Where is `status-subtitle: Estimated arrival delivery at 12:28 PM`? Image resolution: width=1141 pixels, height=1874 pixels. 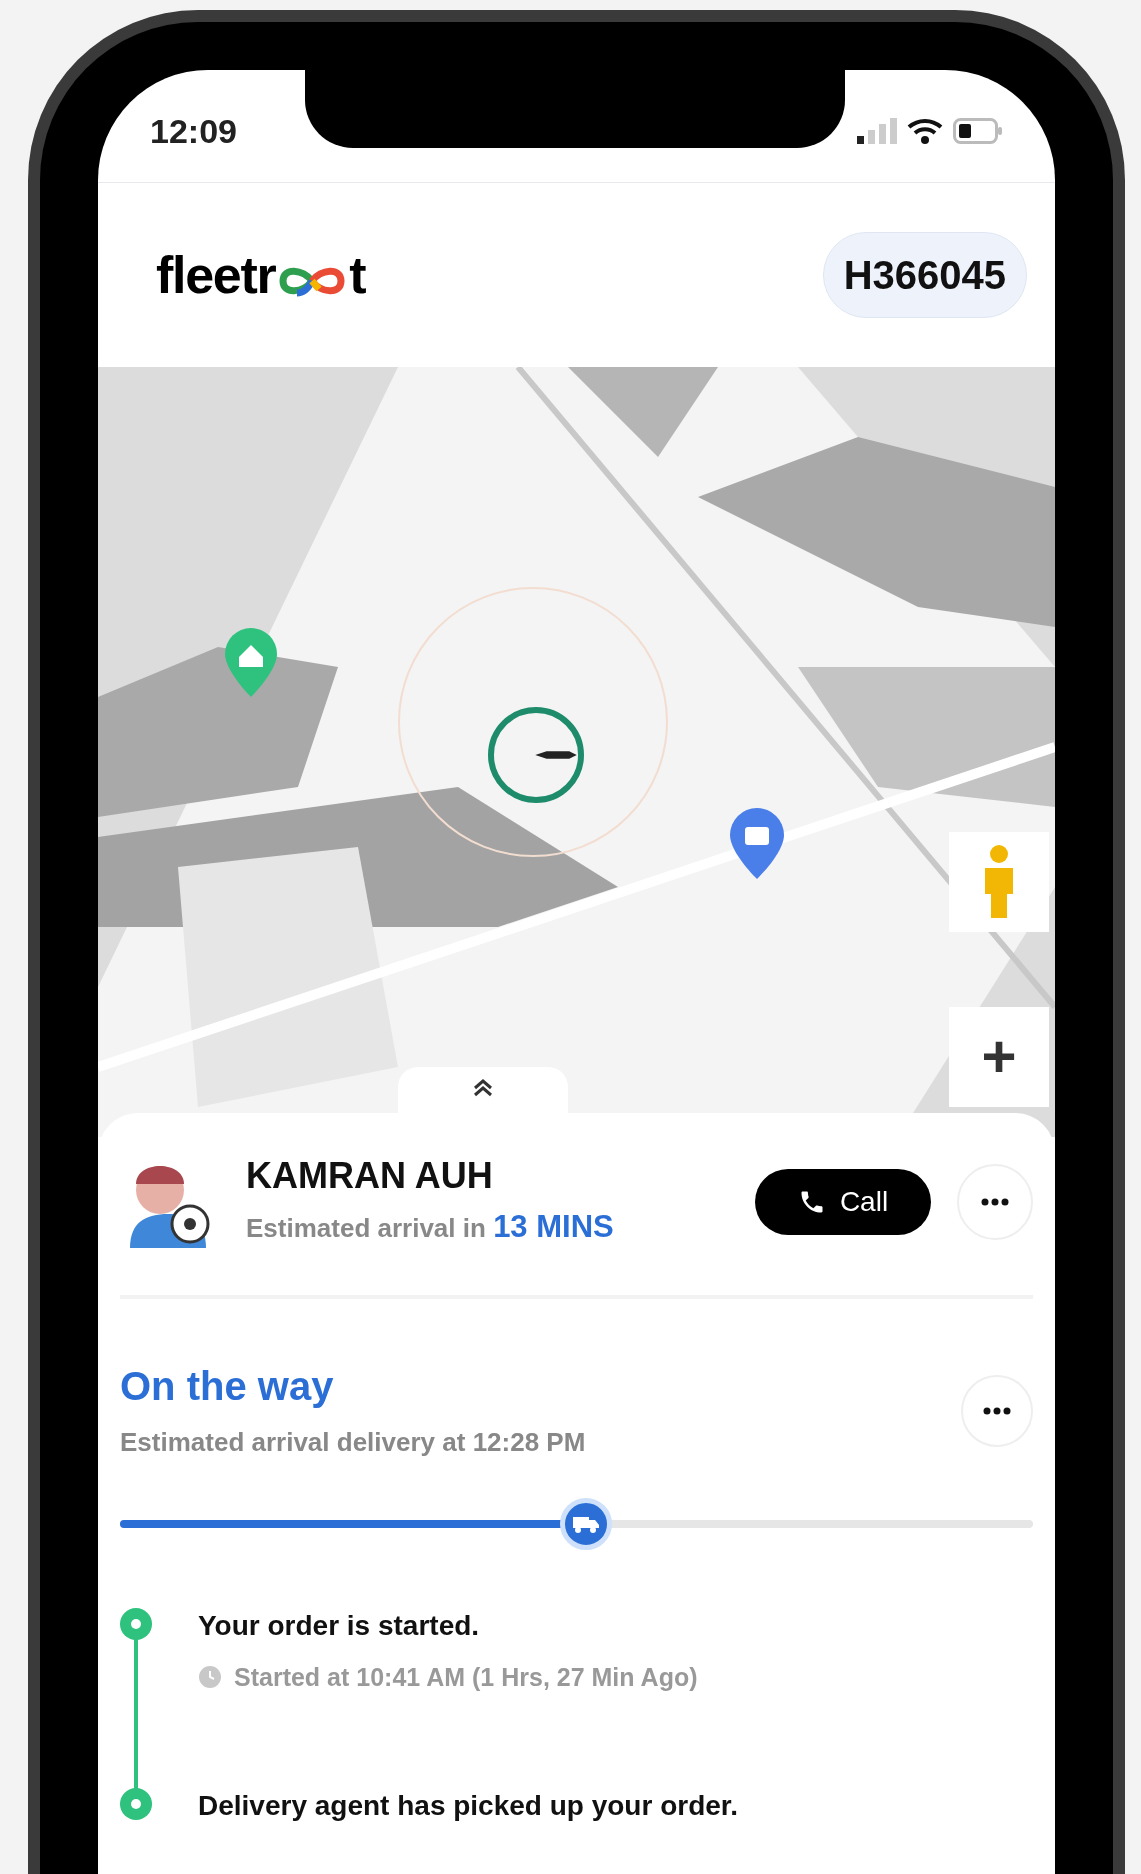
status-subtitle: Estimated arrival delivery at 12:28 PM is located at coordinates (353, 1442).